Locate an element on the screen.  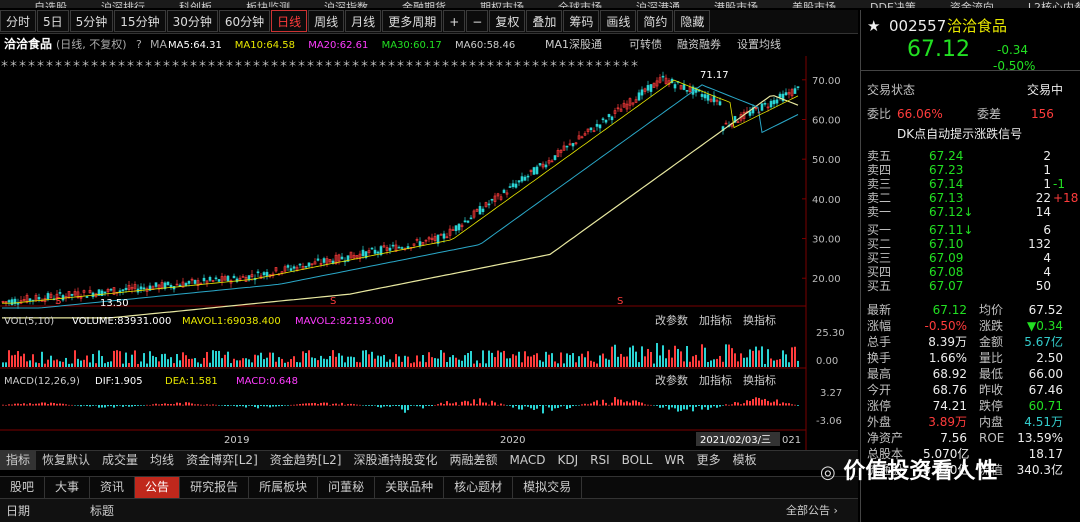
macd-btn-2: 换指标 is located at coordinates (759, 380).